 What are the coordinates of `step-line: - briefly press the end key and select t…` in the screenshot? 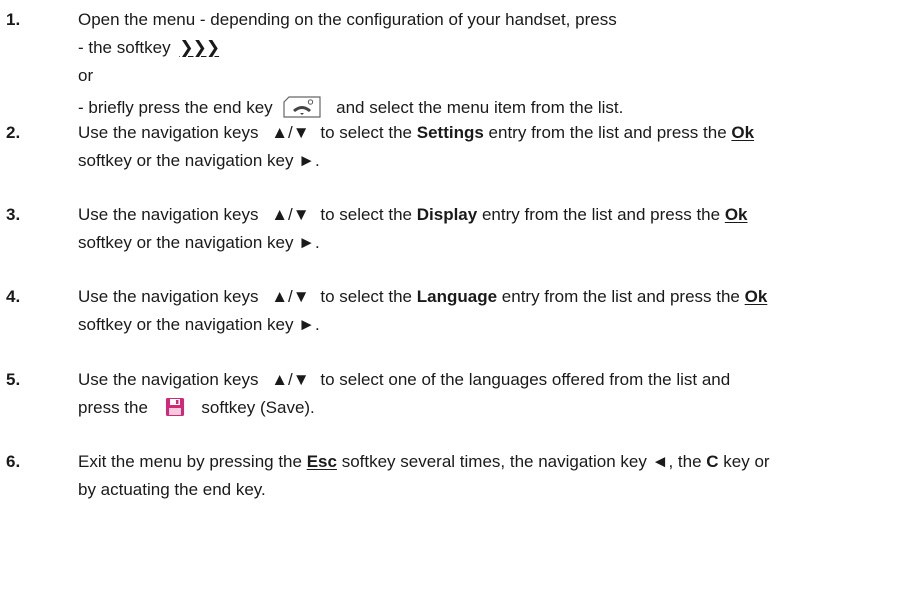 It's located at (491, 108).